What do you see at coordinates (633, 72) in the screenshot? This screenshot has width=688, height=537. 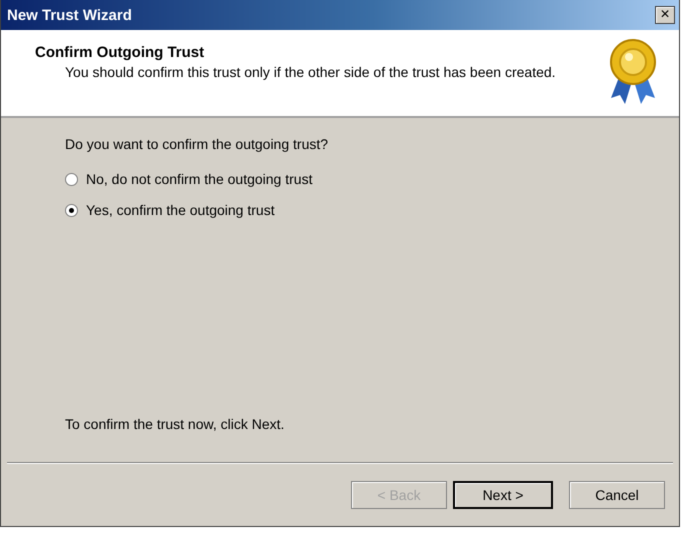 I see `award-ribbon-icon` at bounding box center [633, 72].